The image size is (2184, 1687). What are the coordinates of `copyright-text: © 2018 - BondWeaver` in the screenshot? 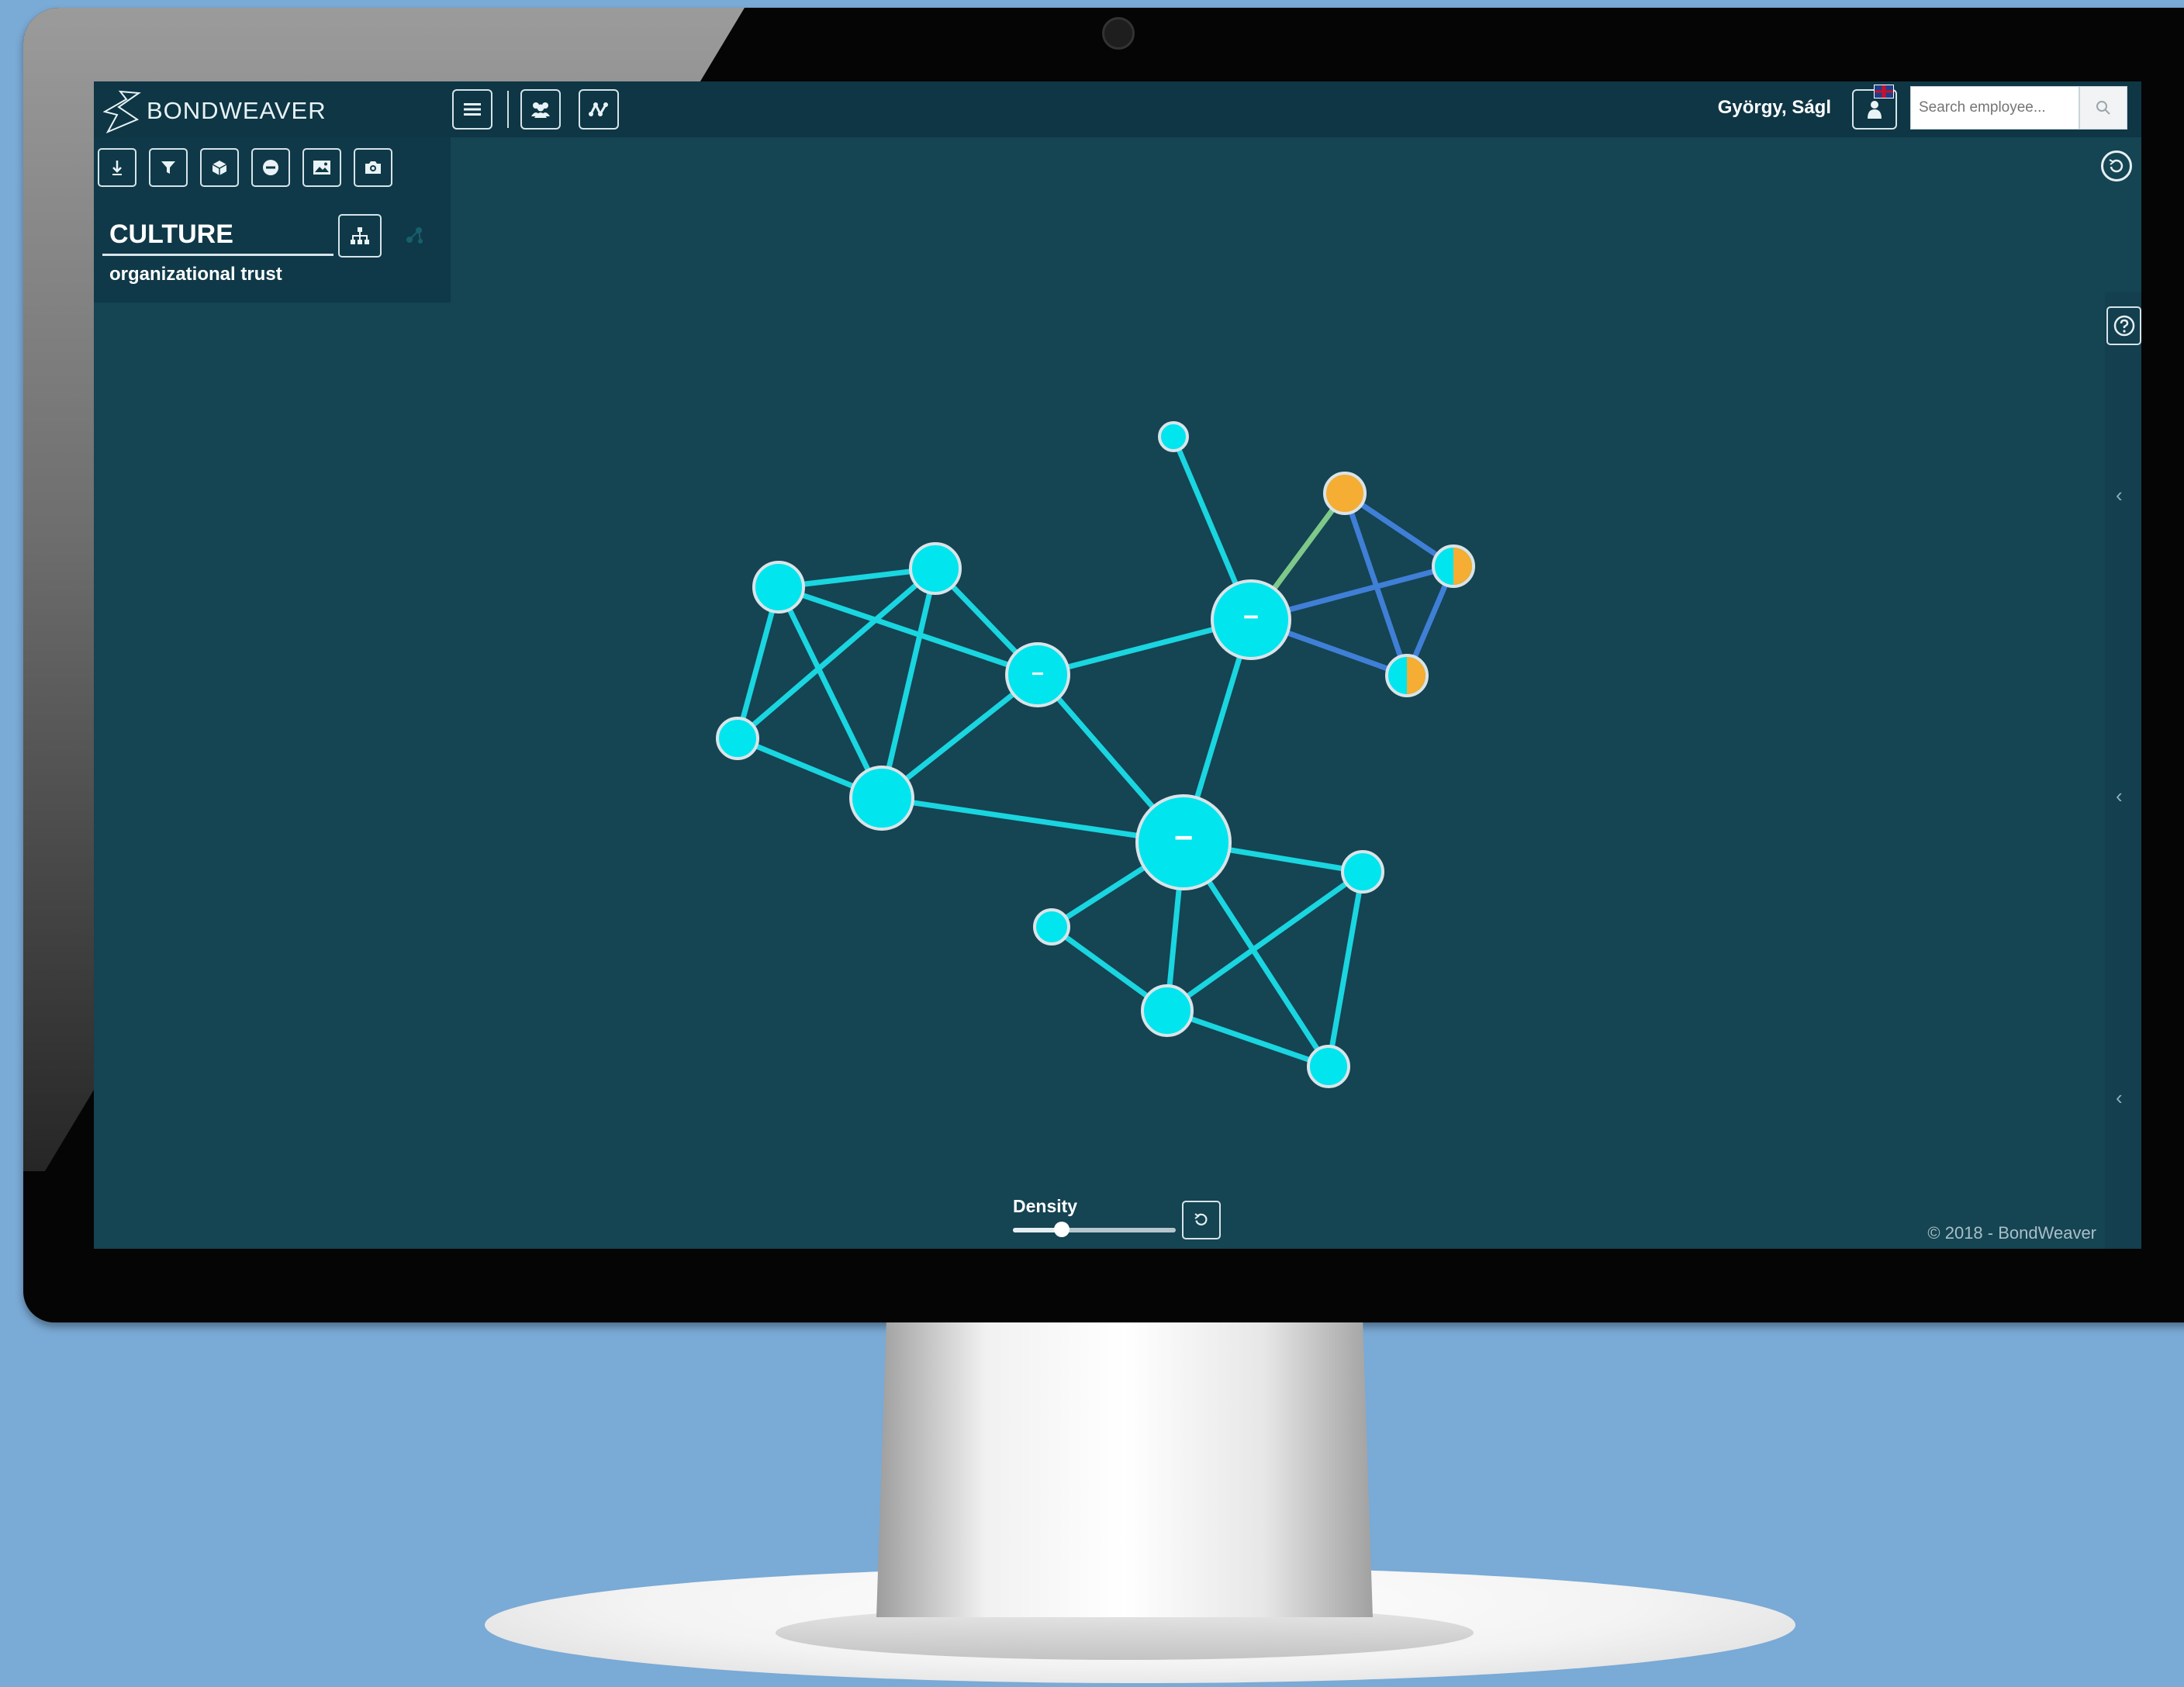 It's located at (2011, 1233).